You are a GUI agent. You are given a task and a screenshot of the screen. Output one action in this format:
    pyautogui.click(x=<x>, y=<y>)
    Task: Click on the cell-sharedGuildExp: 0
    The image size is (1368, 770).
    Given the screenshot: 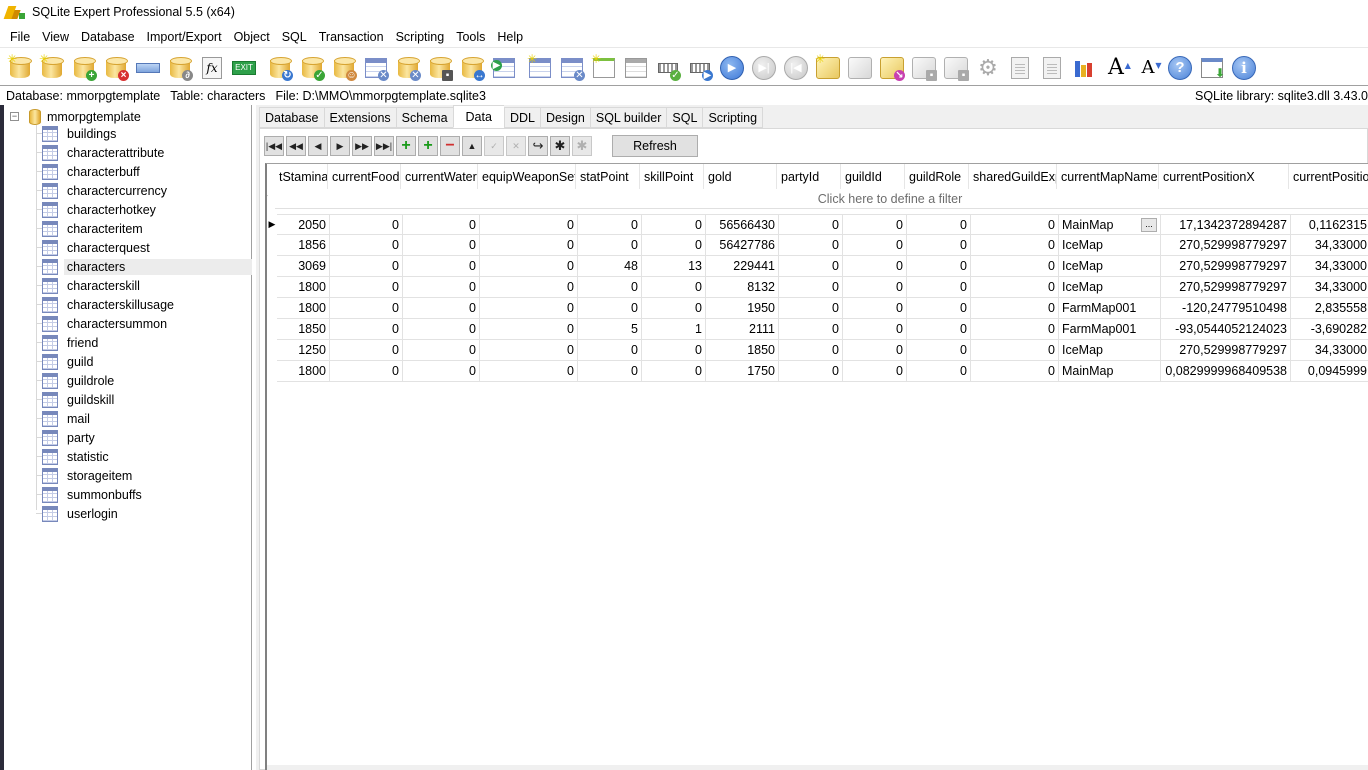 What is the action you would take?
    pyautogui.click(x=1015, y=371)
    